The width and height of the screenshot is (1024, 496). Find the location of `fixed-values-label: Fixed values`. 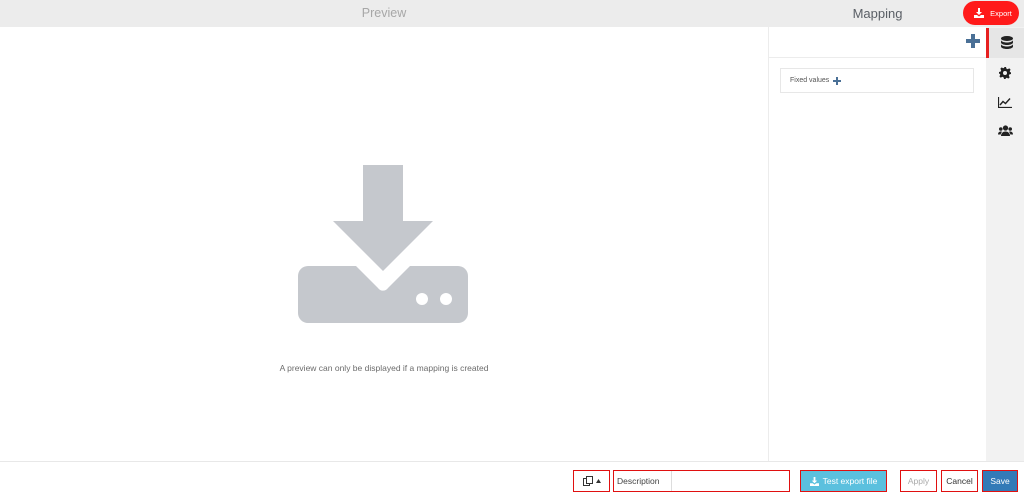

fixed-values-label: Fixed values is located at coordinates (810, 80).